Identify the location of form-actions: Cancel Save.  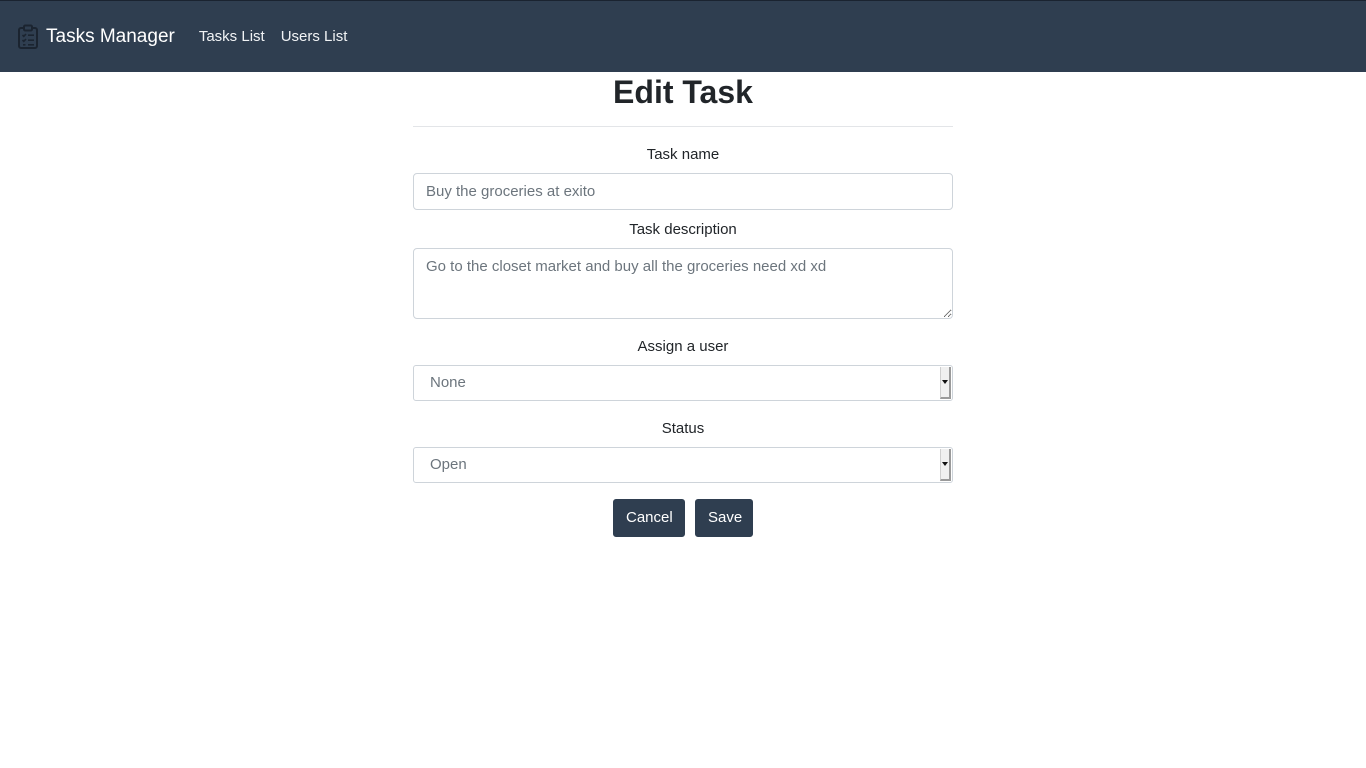
(683, 518).